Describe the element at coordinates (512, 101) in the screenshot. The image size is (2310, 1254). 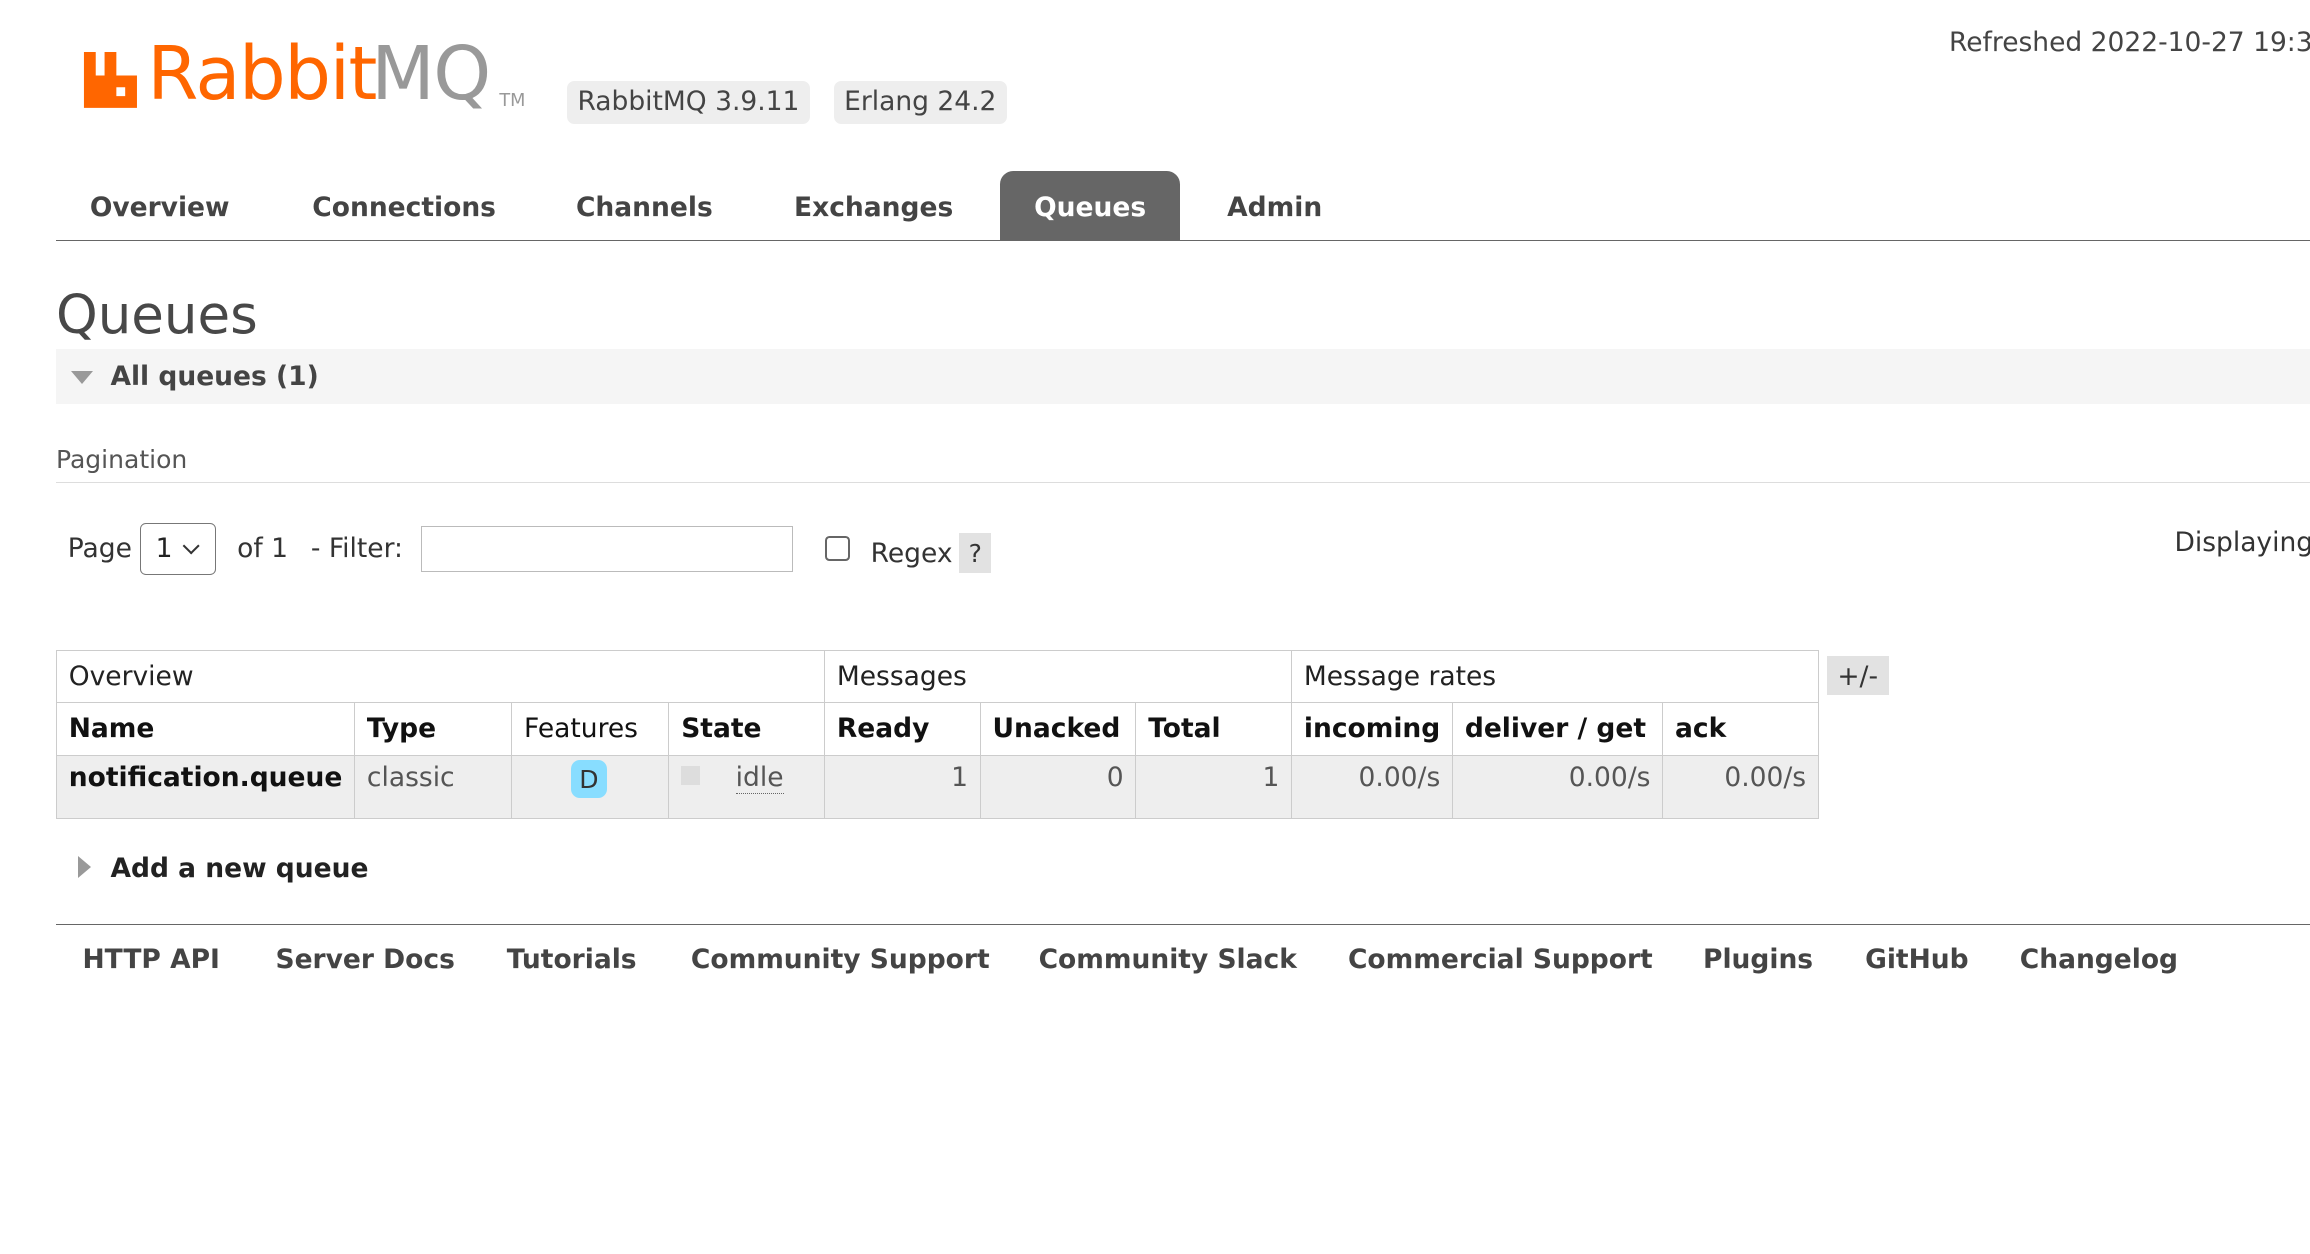
I see `logo-trademark: TM` at that location.